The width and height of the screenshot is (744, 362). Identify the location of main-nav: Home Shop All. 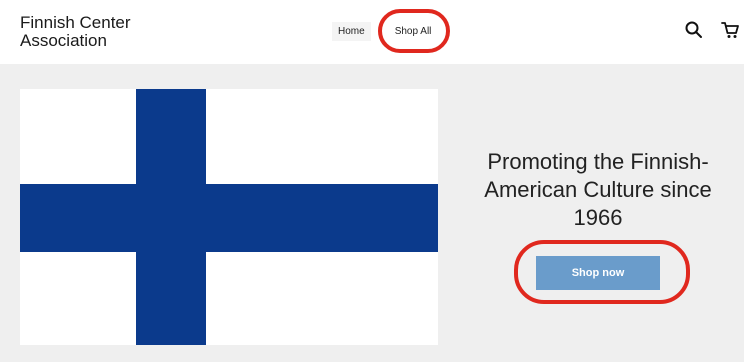
(384, 31).